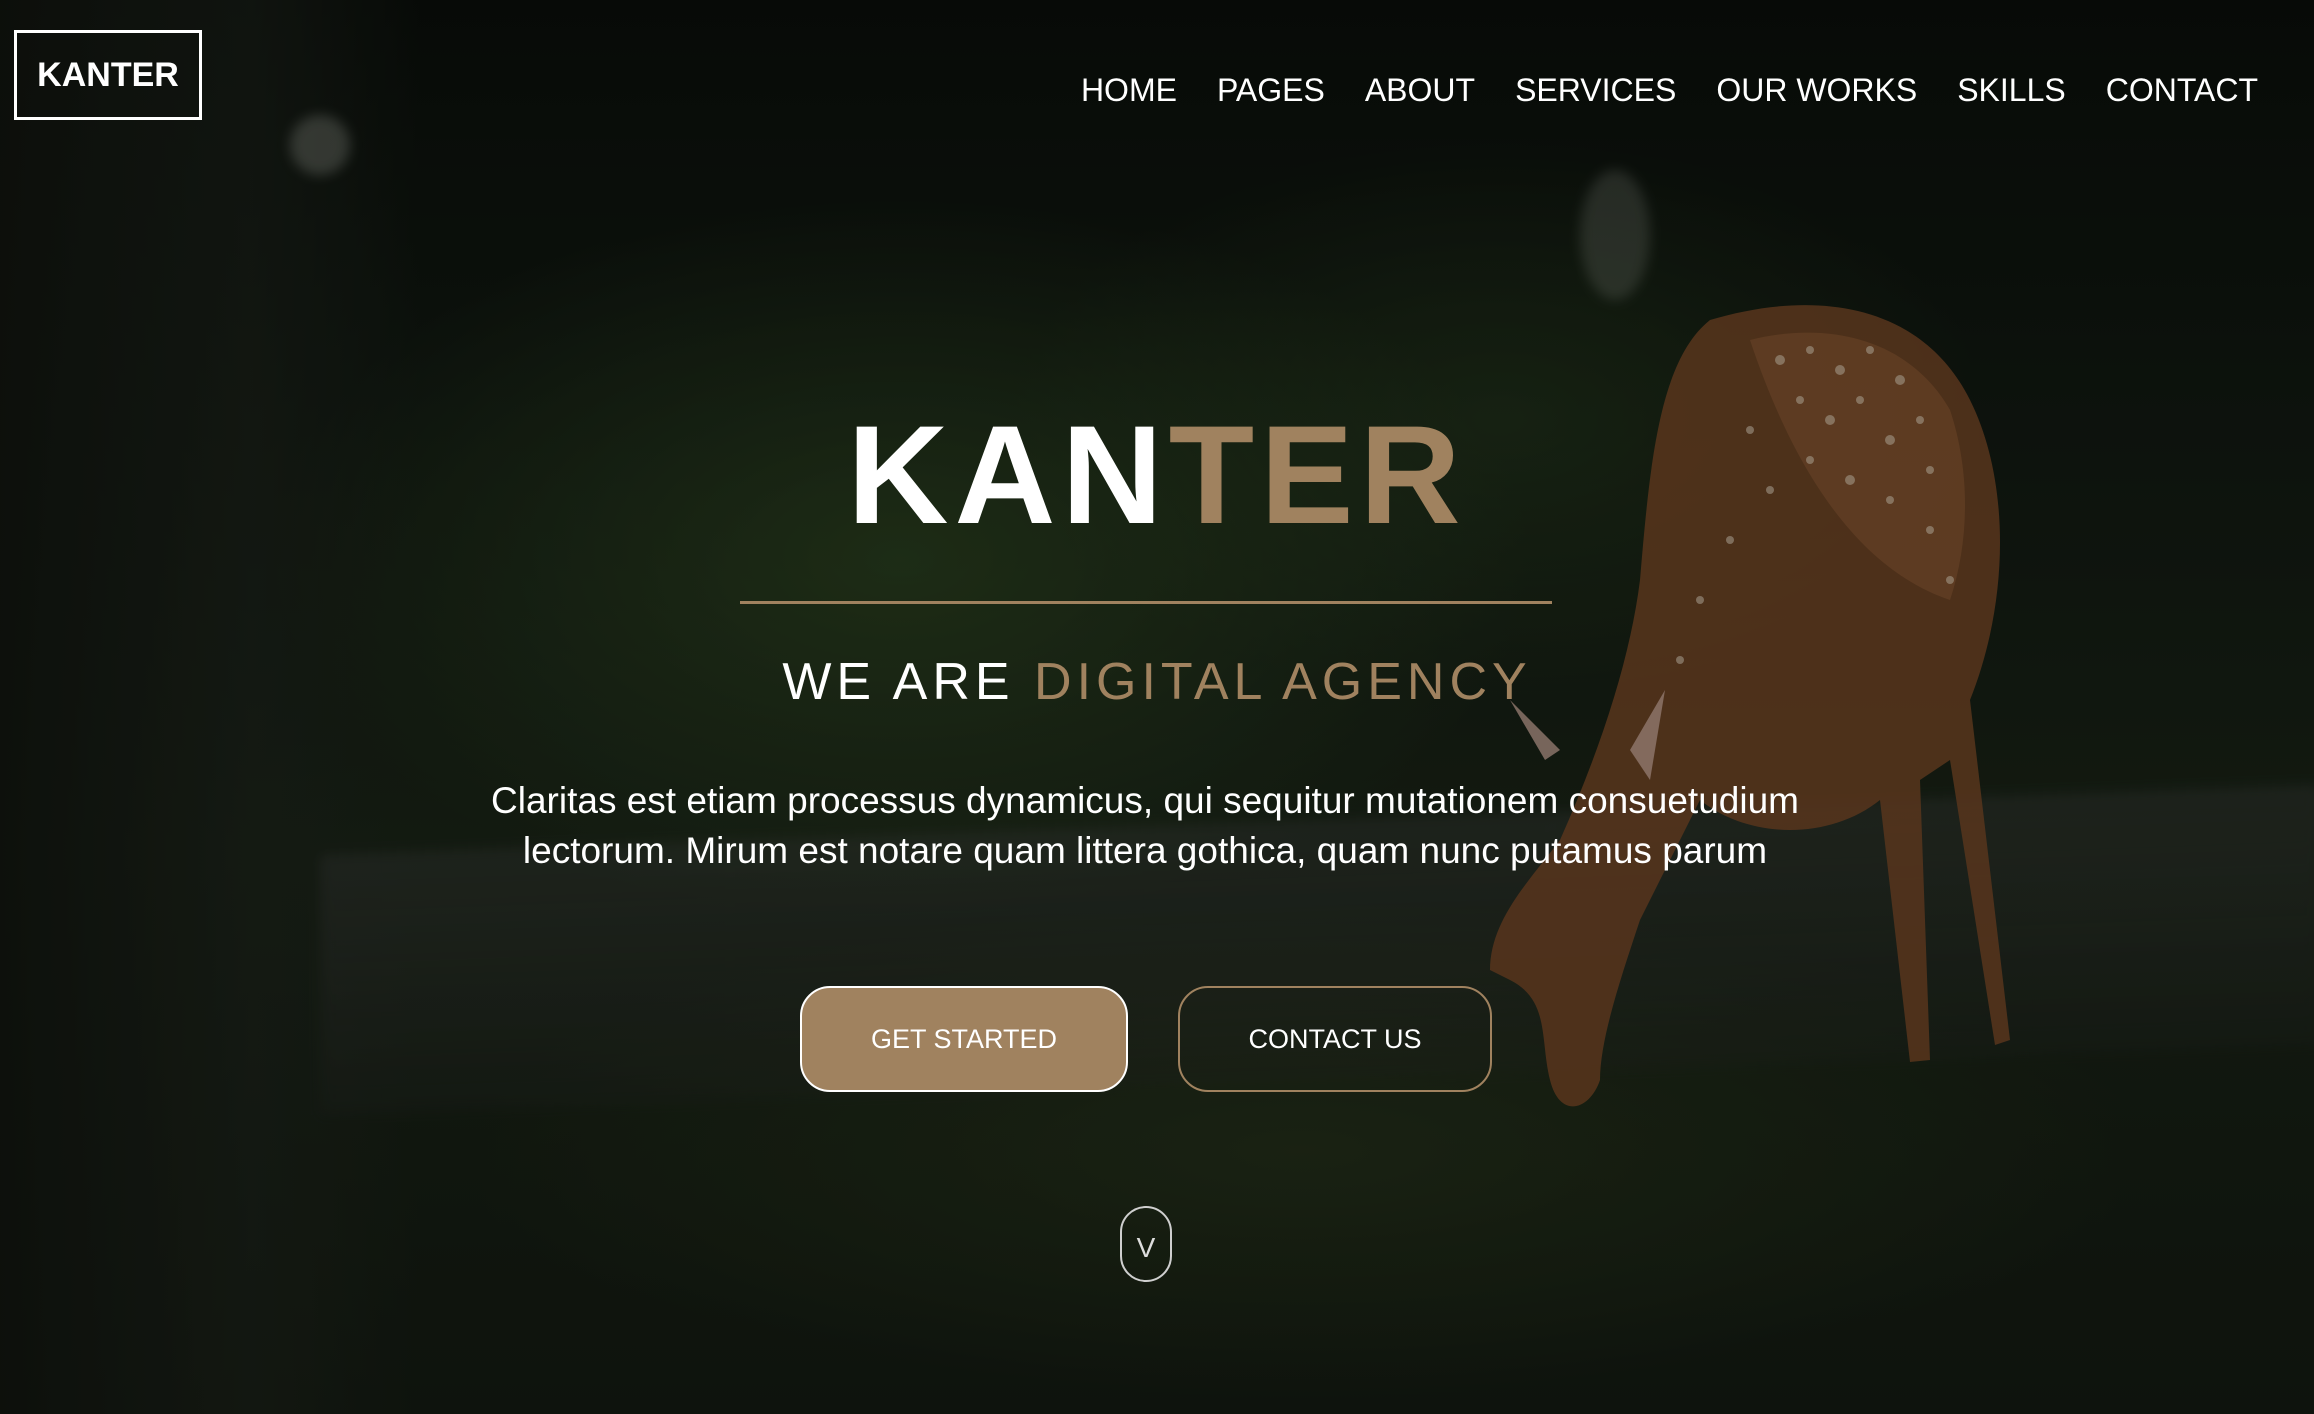 This screenshot has height=1414, width=2314. I want to click on logo: KANTER, so click(108, 75).